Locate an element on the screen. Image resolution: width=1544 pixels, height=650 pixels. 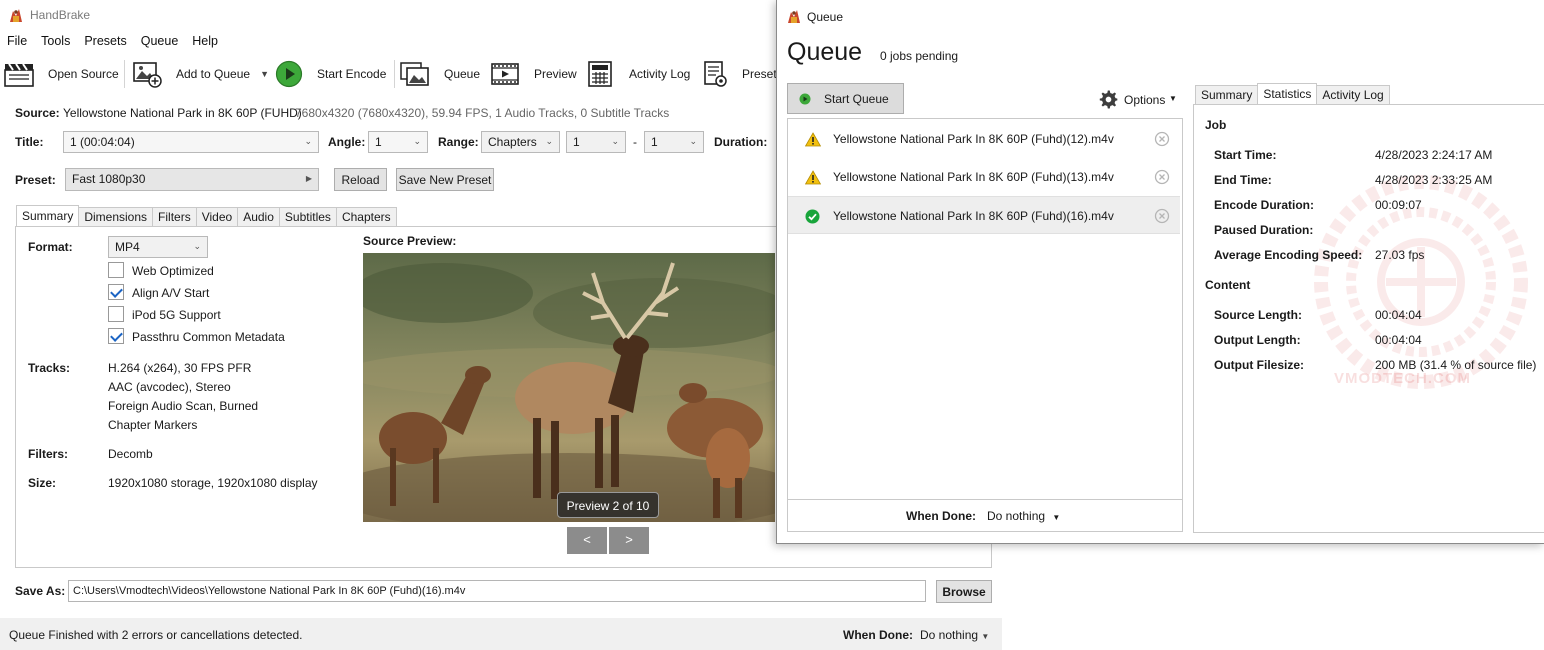
add-to-queue-label: Add to Queue is located at coordinates (213, 74).